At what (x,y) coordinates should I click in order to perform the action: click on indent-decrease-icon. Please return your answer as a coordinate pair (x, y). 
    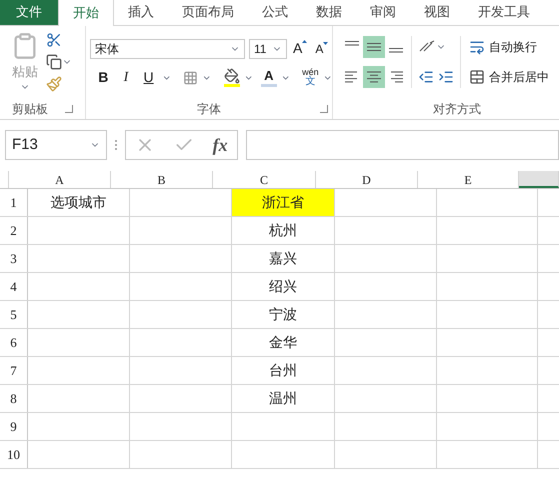
    Looking at the image, I should click on (426, 77).